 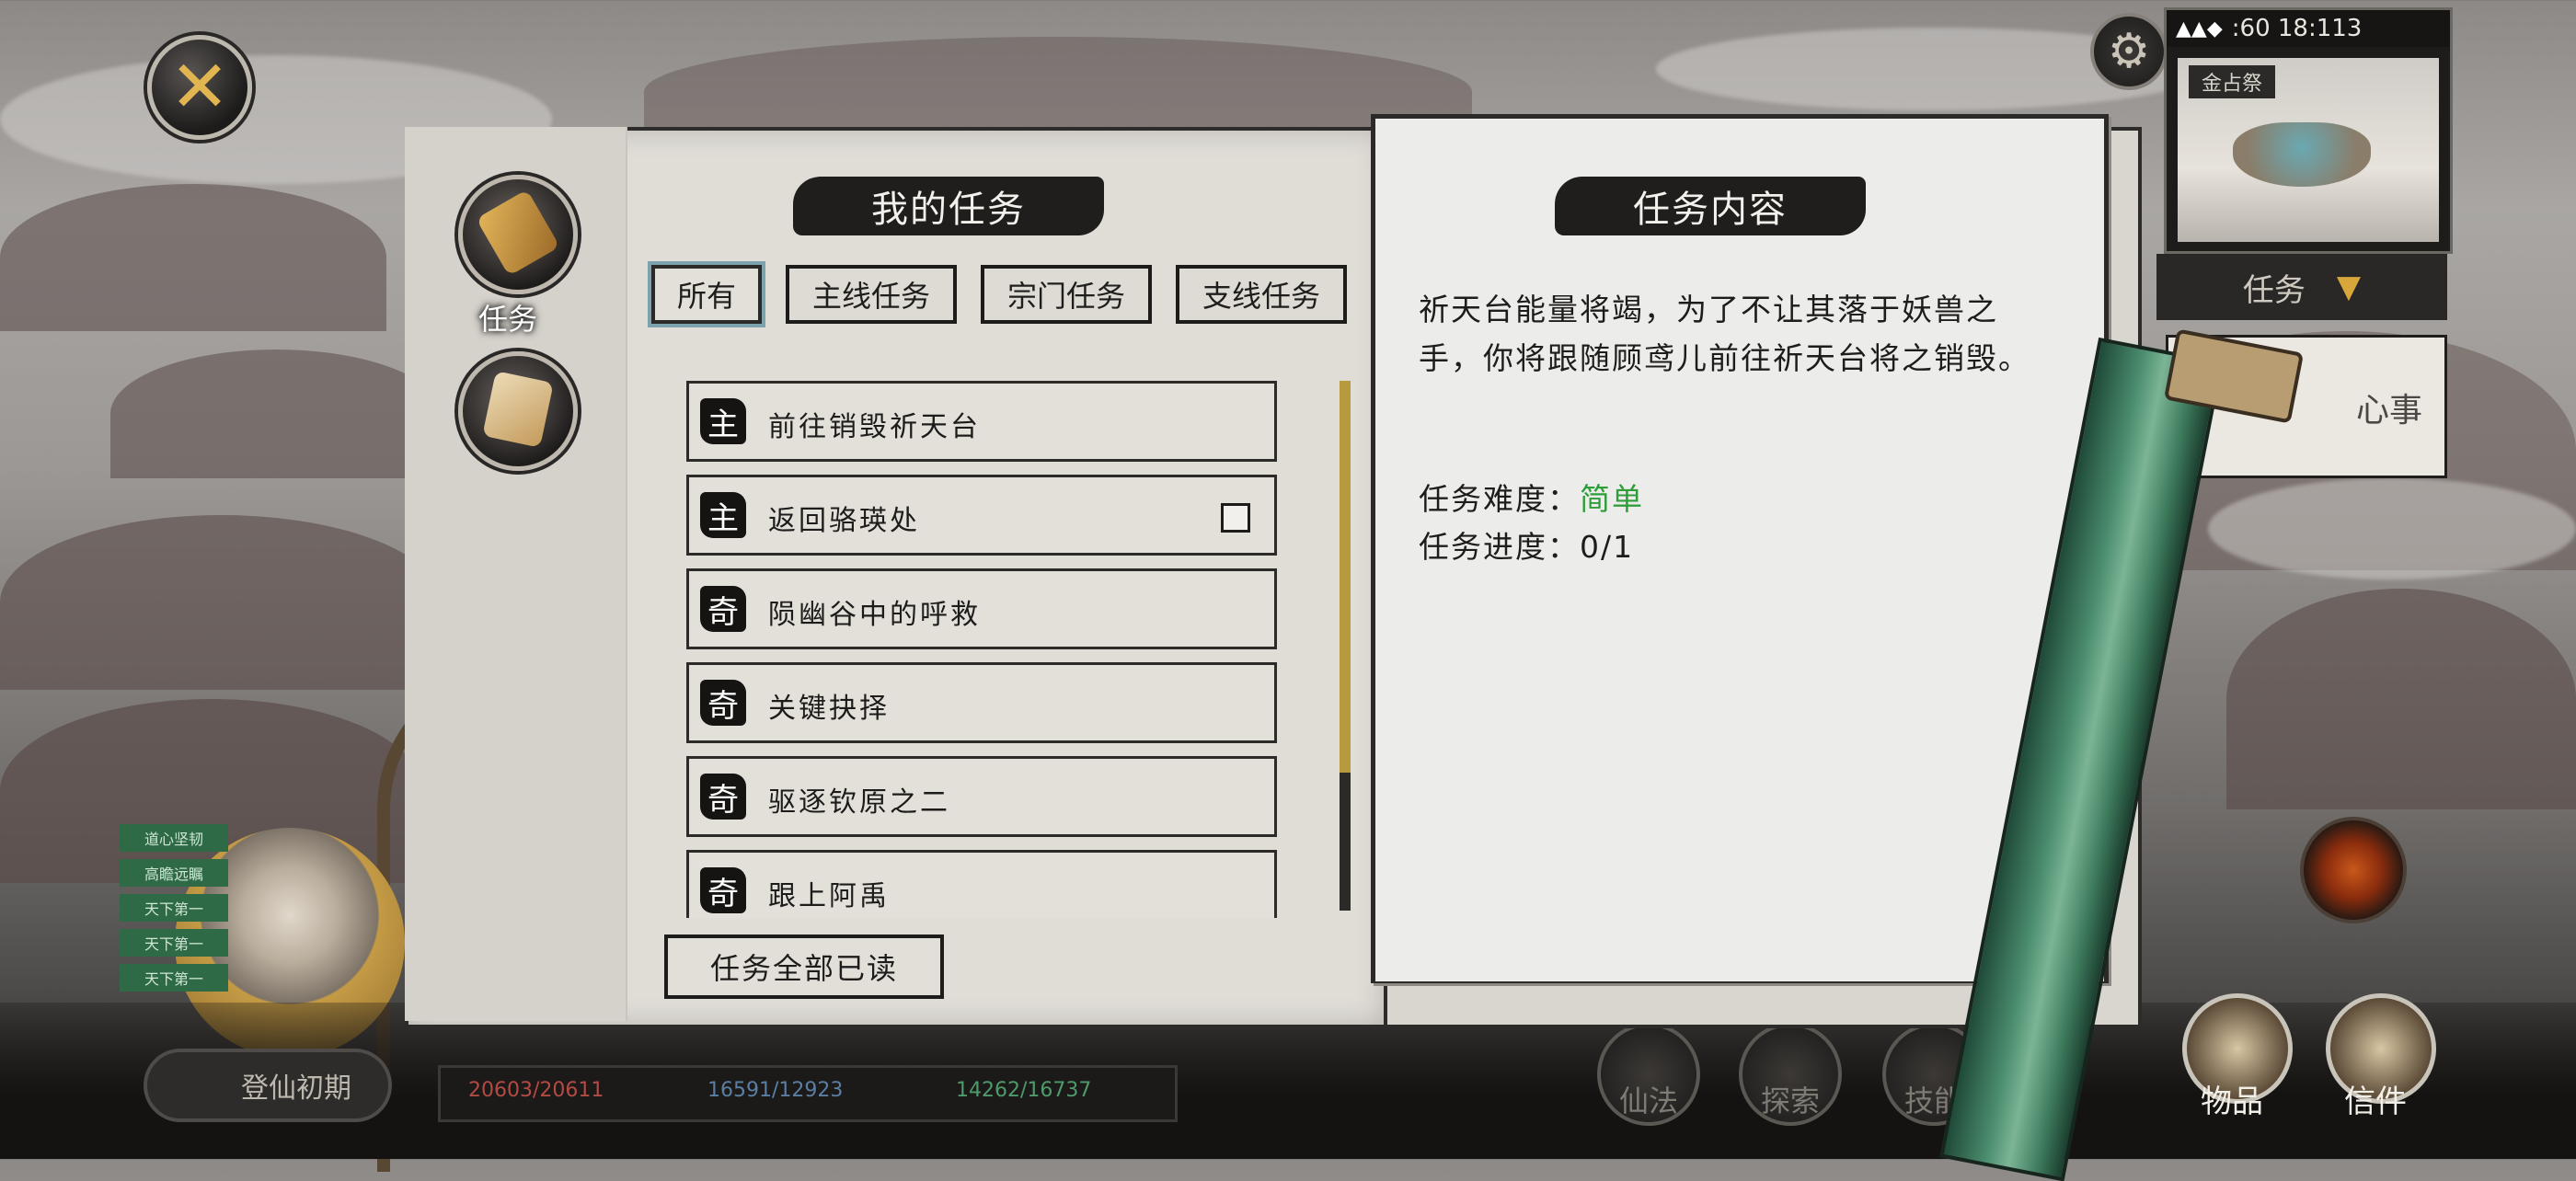 What do you see at coordinates (536, 1090) in the screenshot?
I see `hp-value: 20603/20611` at bounding box center [536, 1090].